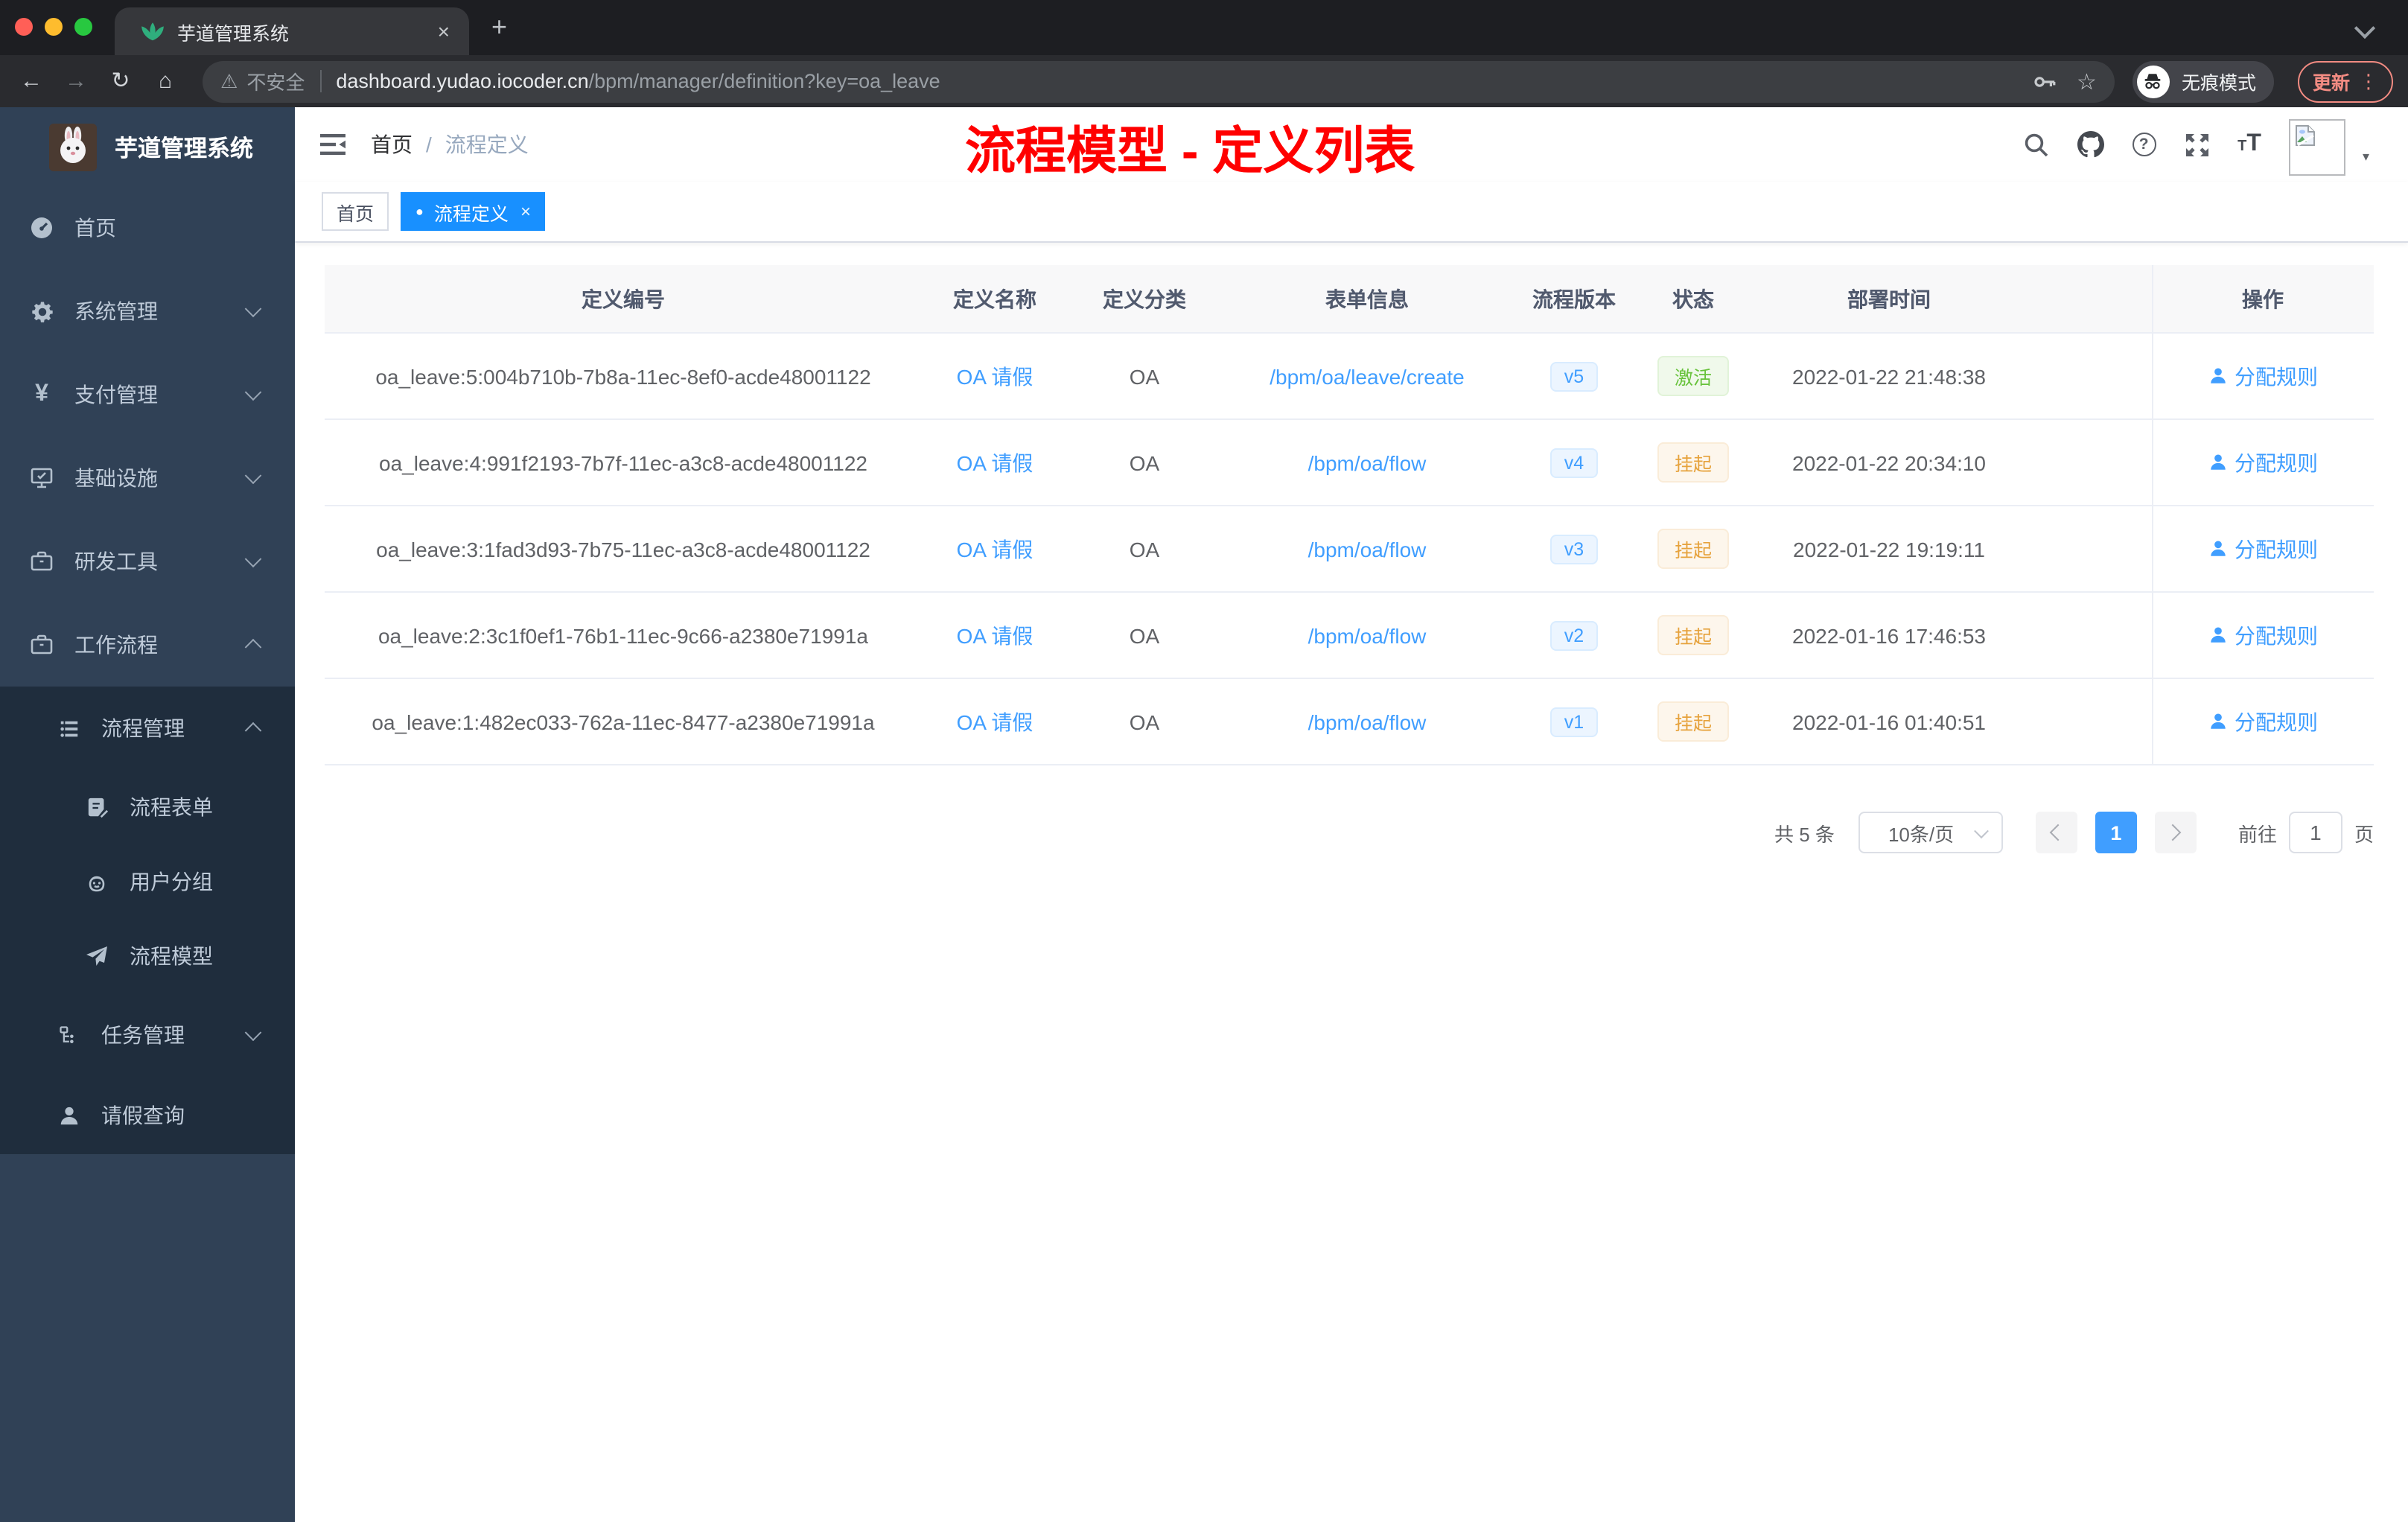 This screenshot has width=2408, height=1522. What do you see at coordinates (68, 728) in the screenshot?
I see `list-icon` at bounding box center [68, 728].